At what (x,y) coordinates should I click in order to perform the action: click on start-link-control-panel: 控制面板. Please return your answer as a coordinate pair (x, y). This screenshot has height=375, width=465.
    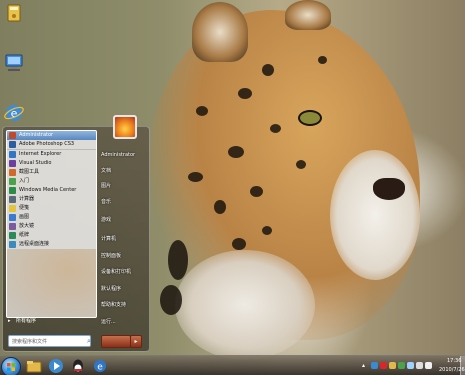
    Looking at the image, I should click on (111, 255).